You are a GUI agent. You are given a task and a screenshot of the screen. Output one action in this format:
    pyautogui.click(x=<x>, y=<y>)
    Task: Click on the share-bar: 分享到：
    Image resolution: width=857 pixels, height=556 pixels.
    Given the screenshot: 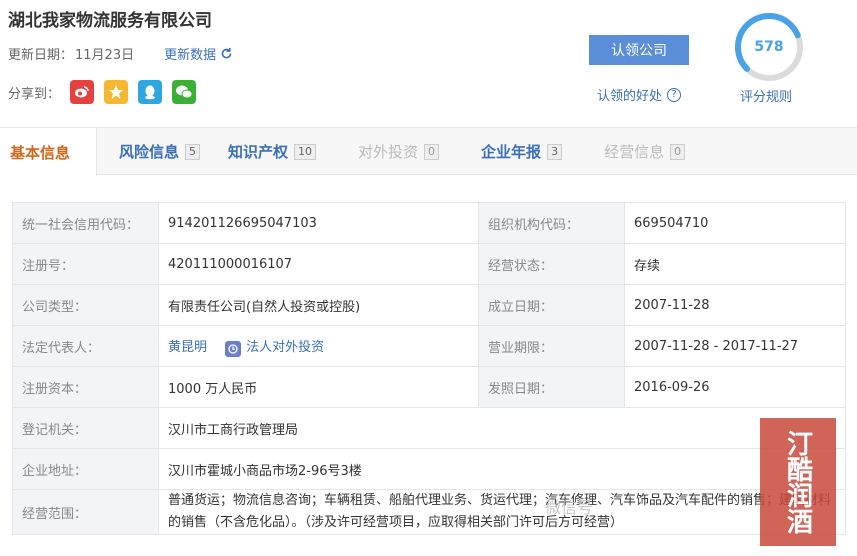 What is the action you would take?
    pyautogui.click(x=102, y=92)
    